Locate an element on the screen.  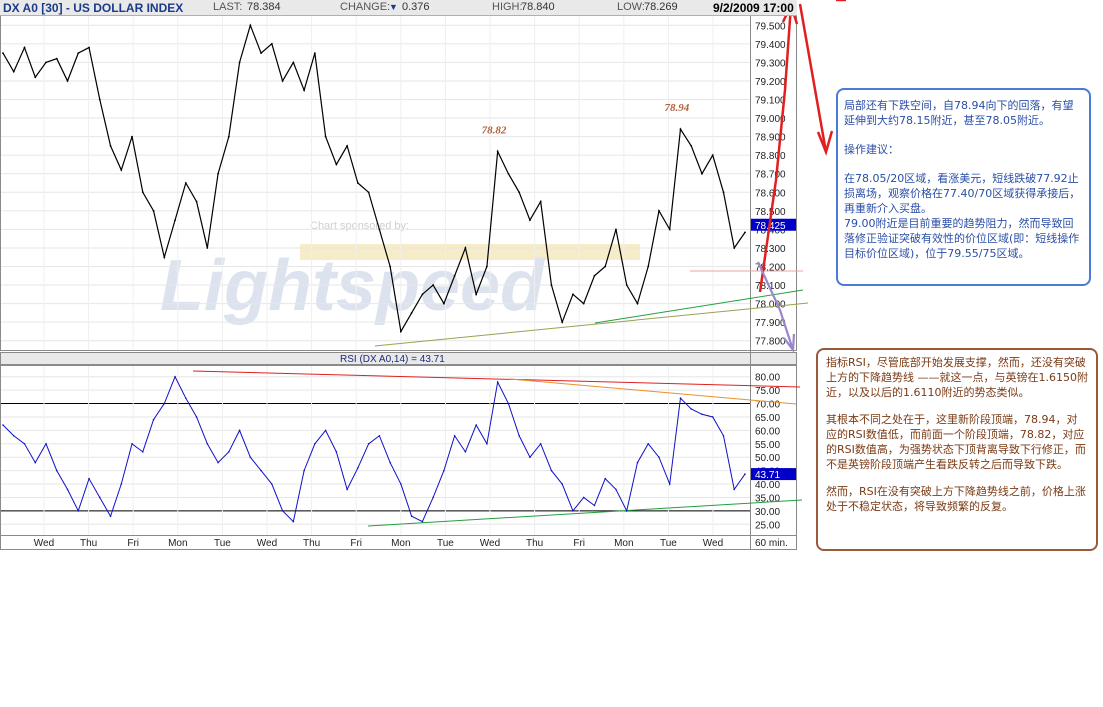
x-tick-label: Mon is located at coordinates (177, 543).